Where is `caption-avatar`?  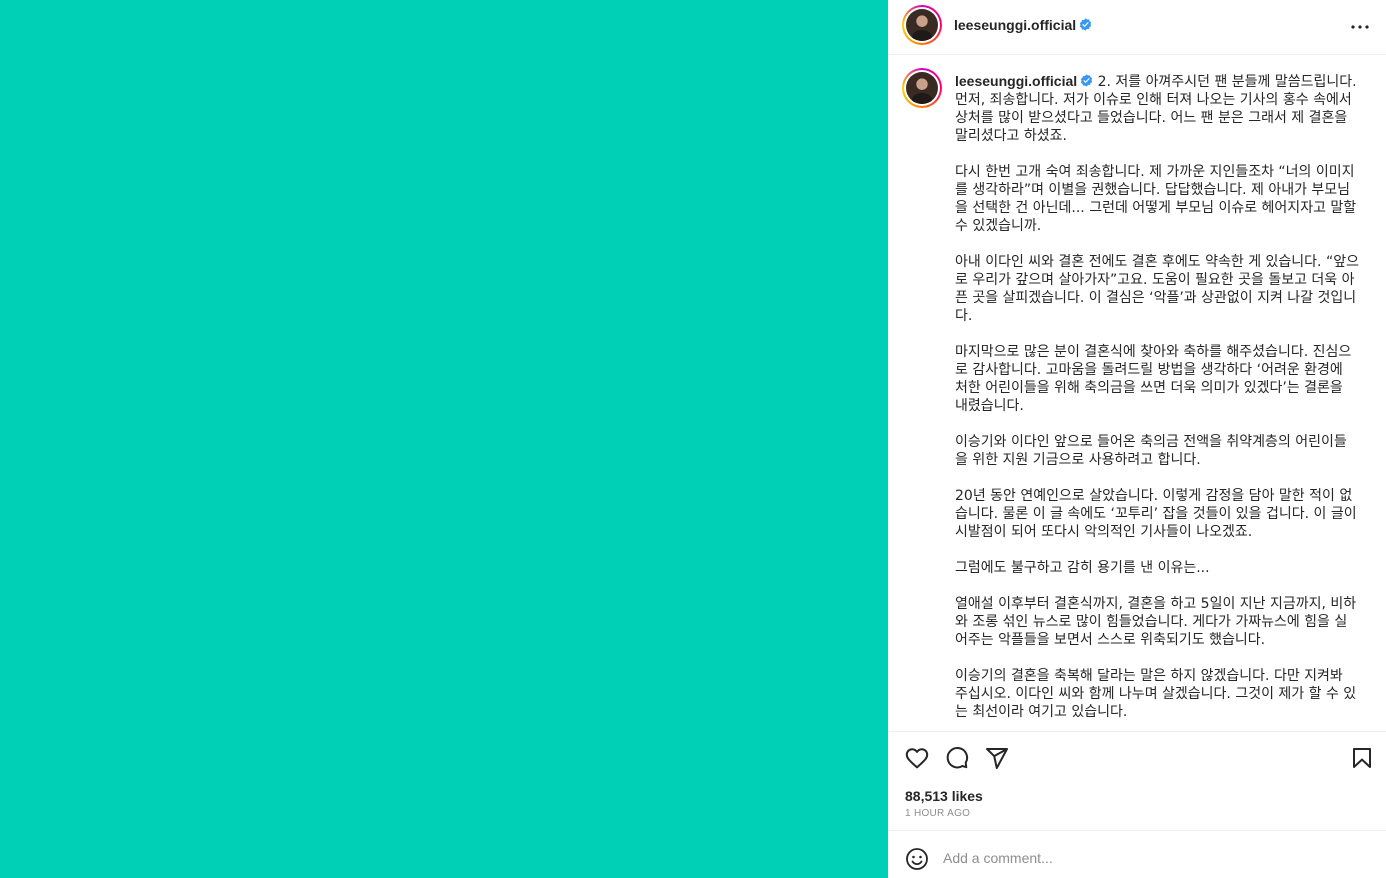
caption-avatar is located at coordinates (922, 88).